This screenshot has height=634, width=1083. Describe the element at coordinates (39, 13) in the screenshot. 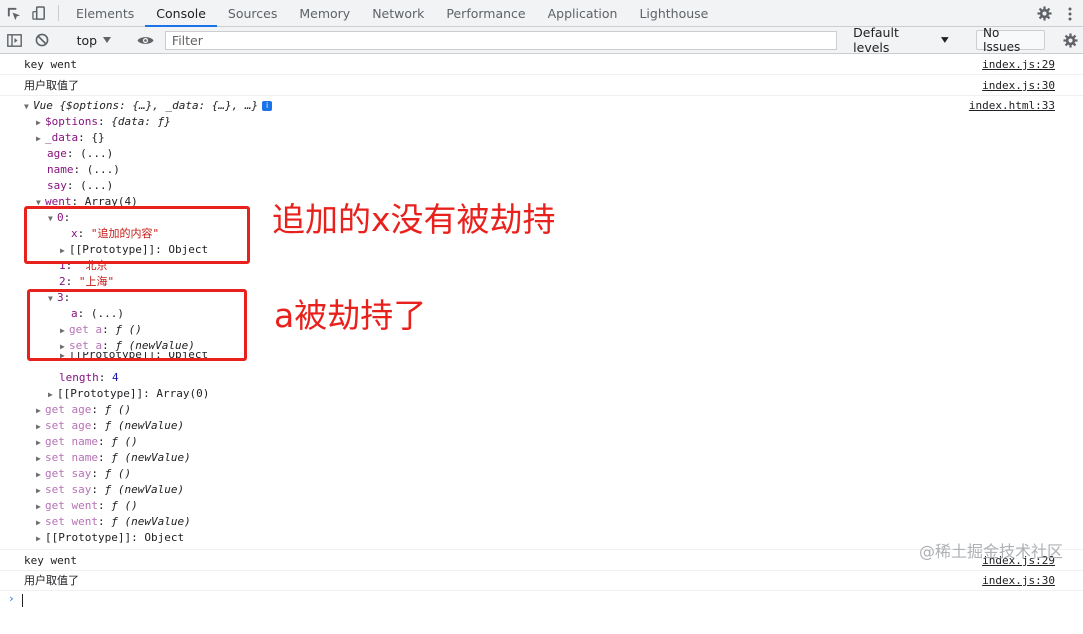

I see `device-toolbar-icon` at that location.